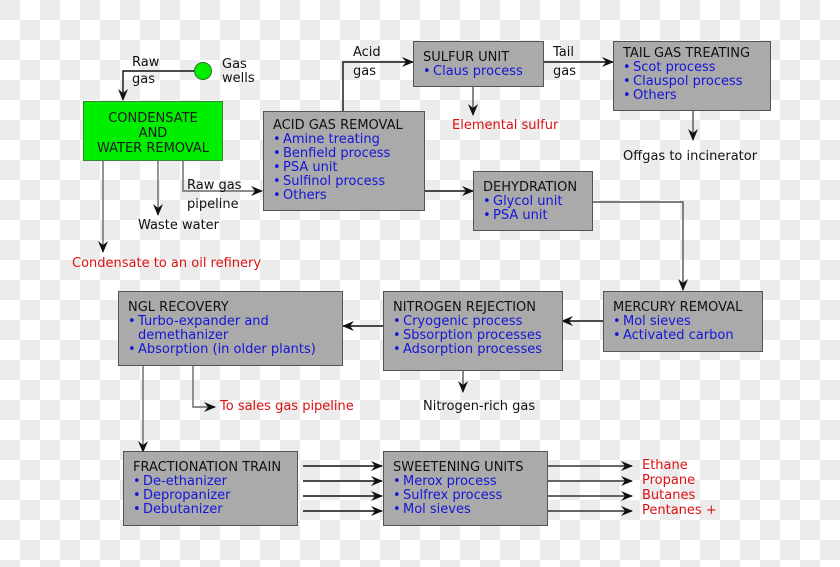 This screenshot has height=567, width=840. Describe the element at coordinates (167, 263) in the screenshot. I see `condensate-product-label: Condensate to an oil refinery` at that location.